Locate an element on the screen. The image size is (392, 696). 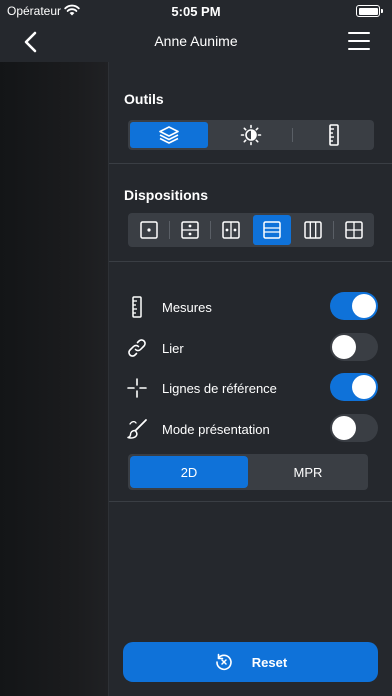
layout-two-rows-button is located at coordinates (272, 230).